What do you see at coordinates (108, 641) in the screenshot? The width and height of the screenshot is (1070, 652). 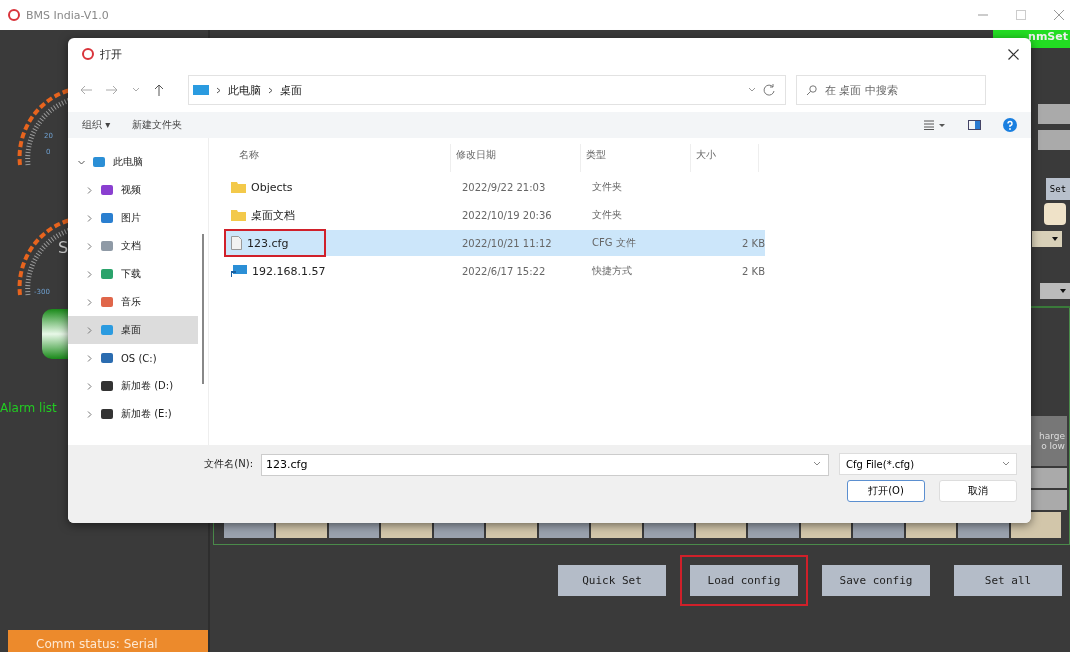 I see `comm-status-bar: Comm status: Serial` at bounding box center [108, 641].